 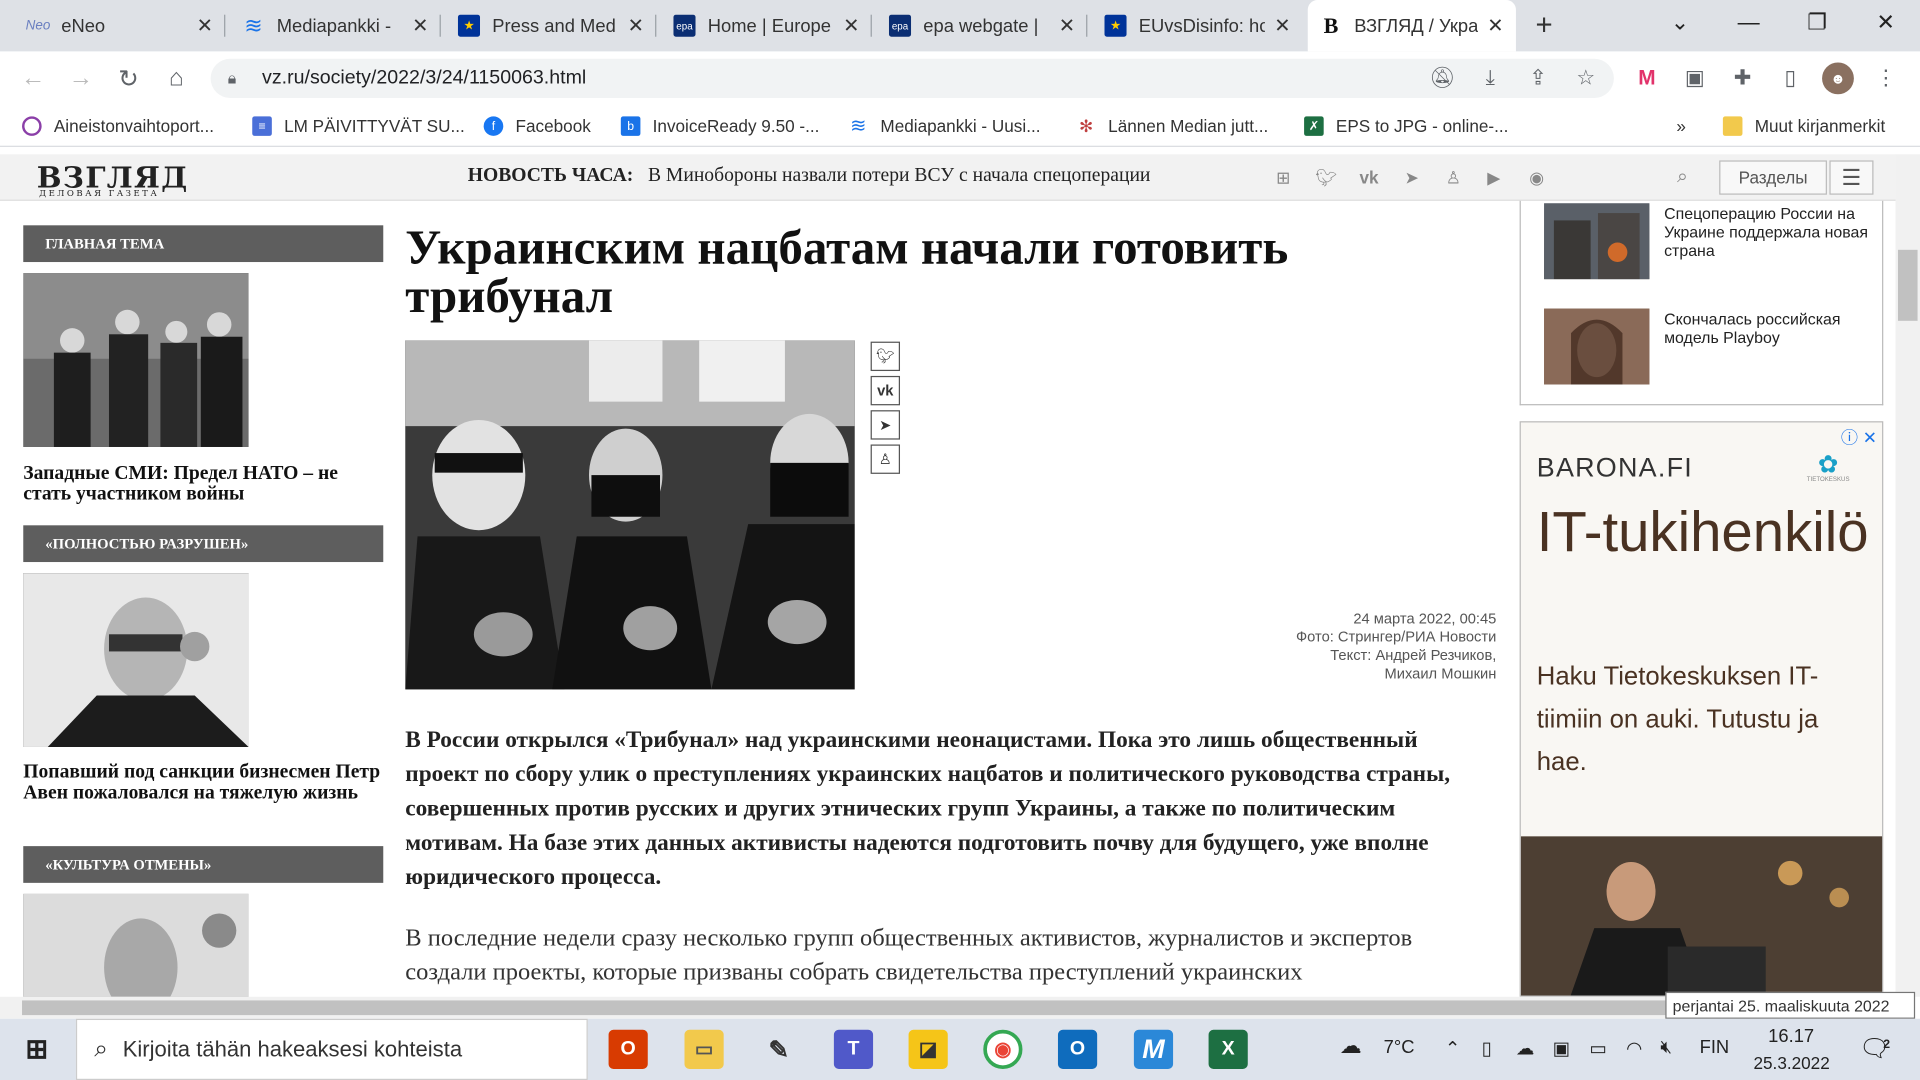 I want to click on battery-icon: ▭, so click(x=1597, y=1048).